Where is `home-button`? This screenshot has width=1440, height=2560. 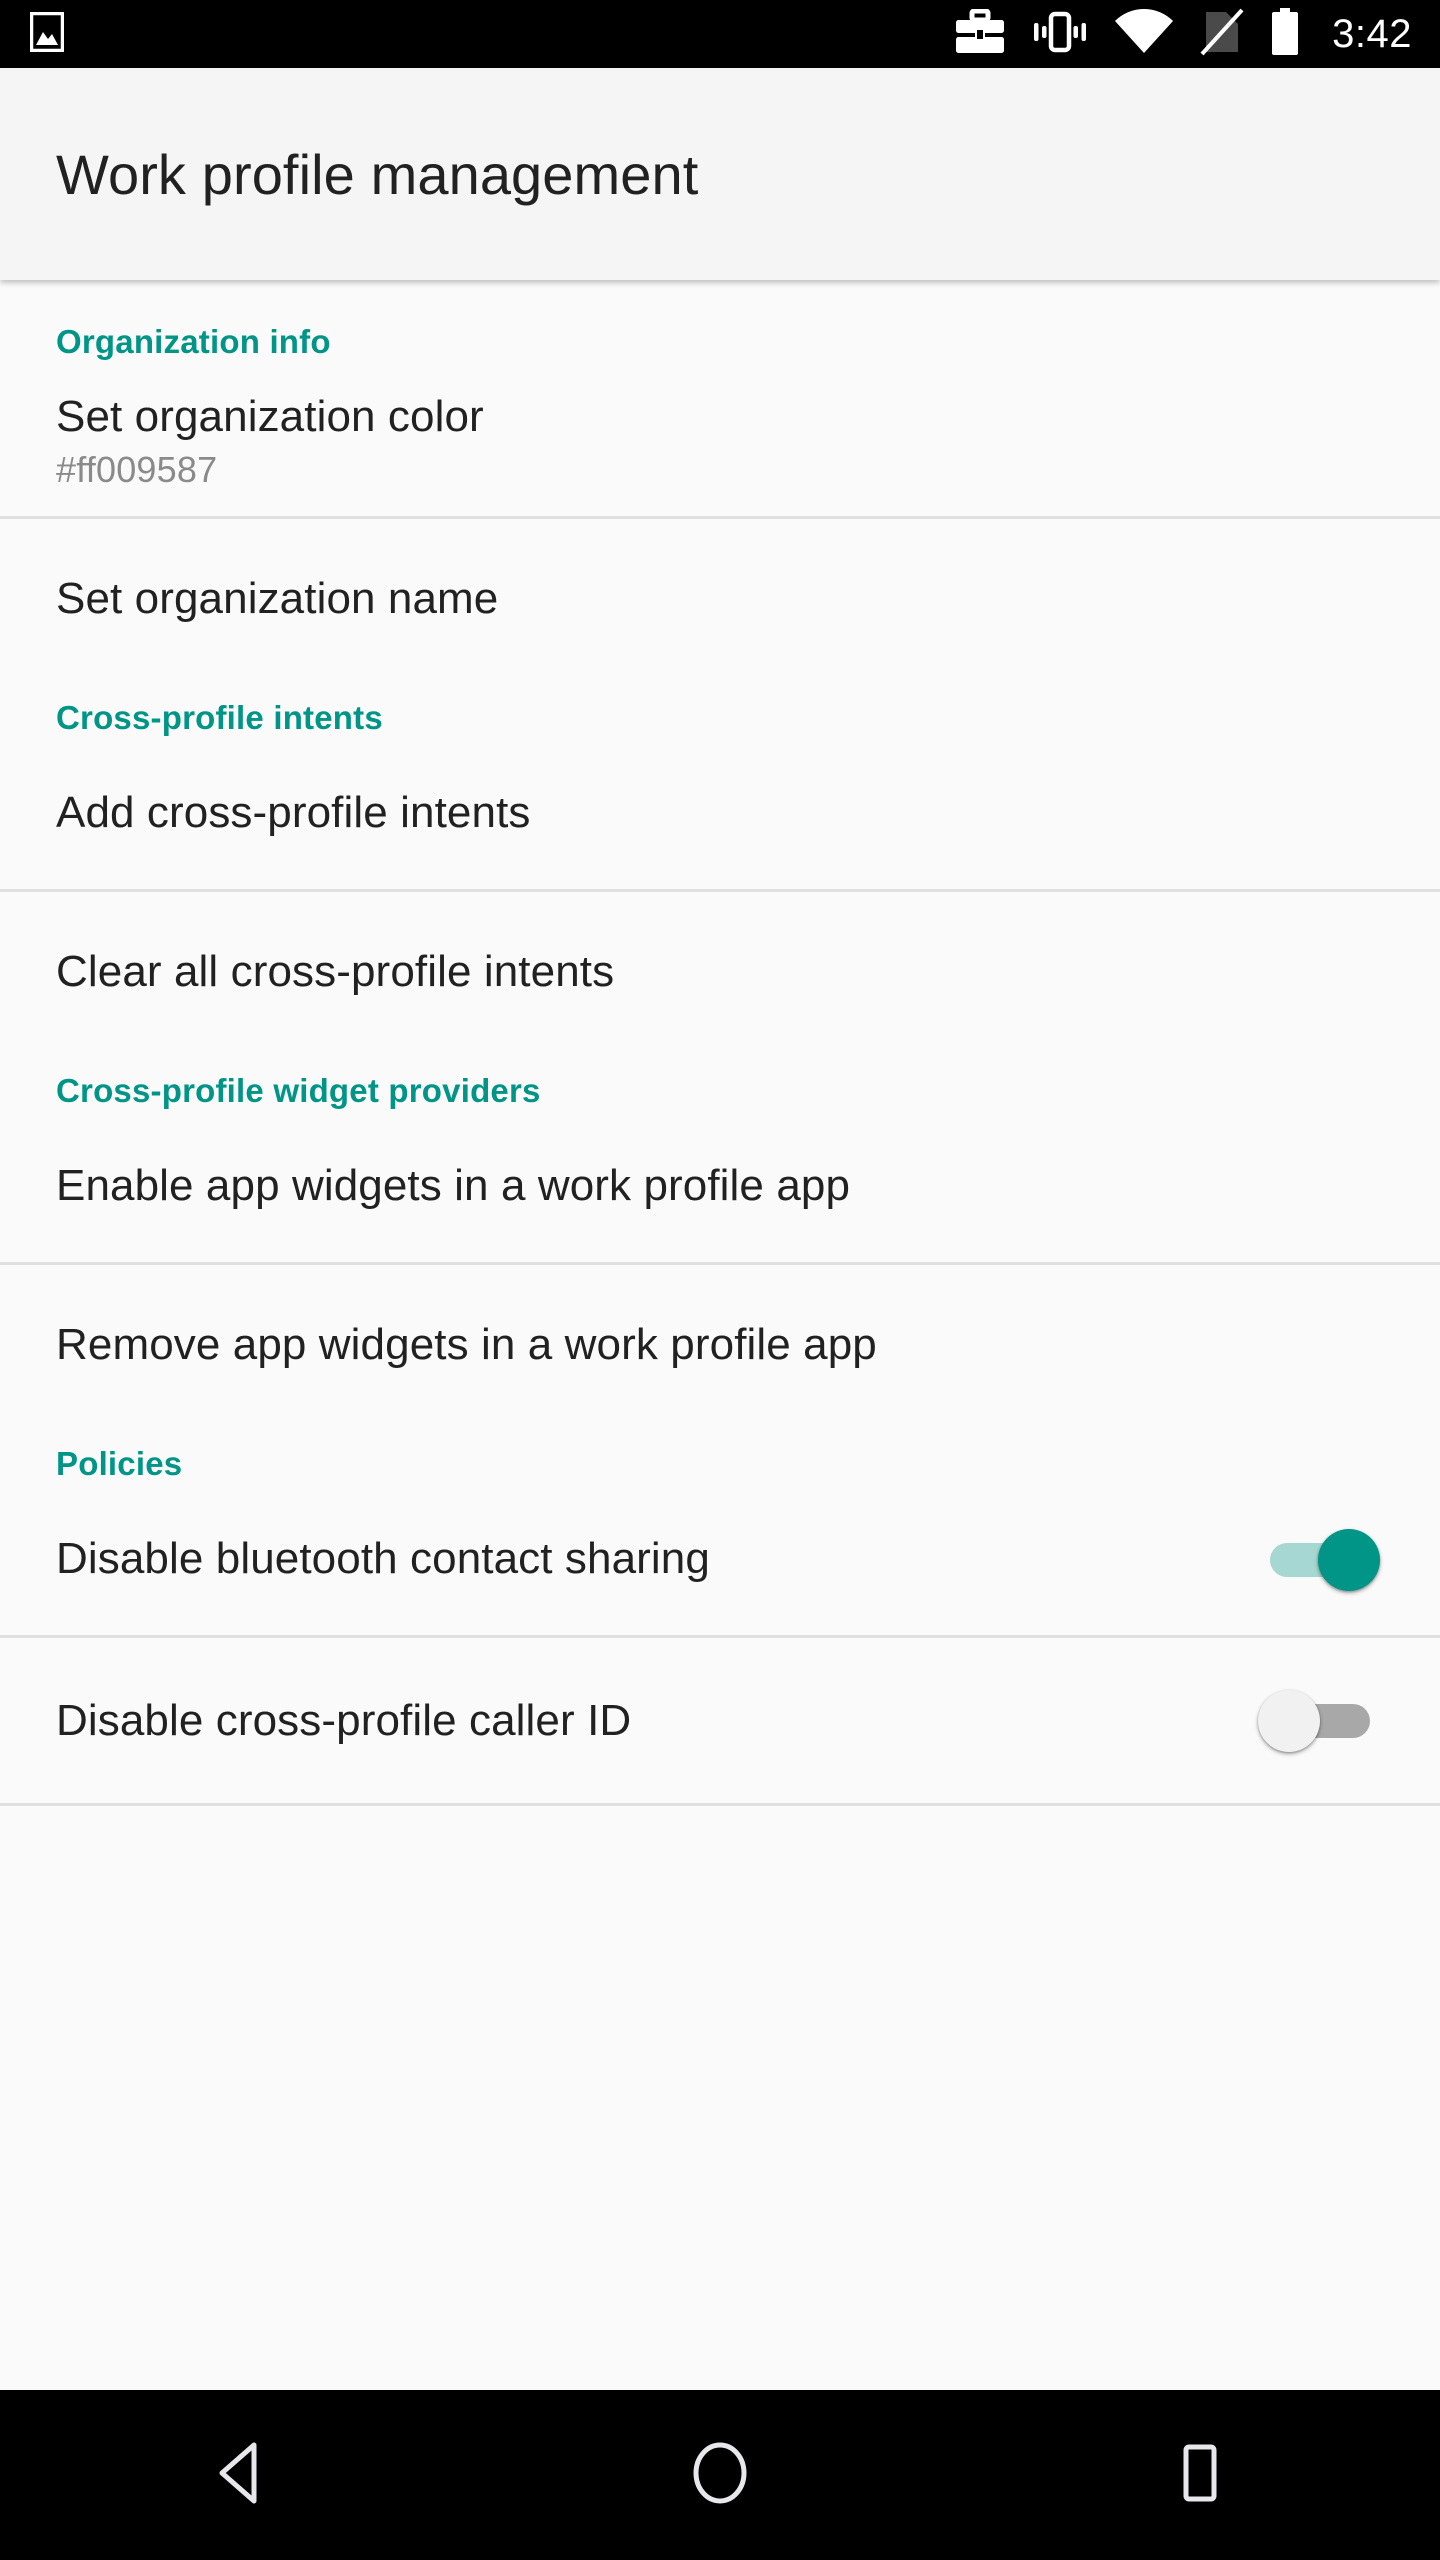
home-button is located at coordinates (720, 2475).